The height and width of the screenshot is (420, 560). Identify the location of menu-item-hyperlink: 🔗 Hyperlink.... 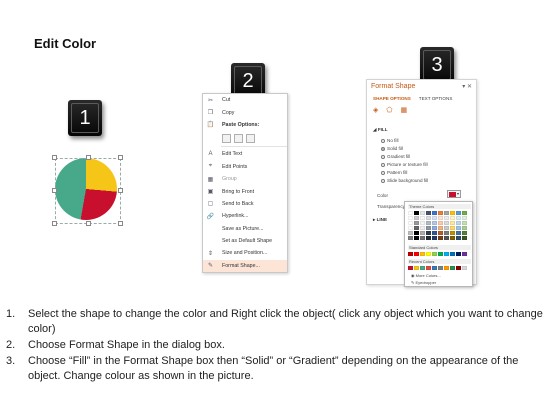
(245, 216).